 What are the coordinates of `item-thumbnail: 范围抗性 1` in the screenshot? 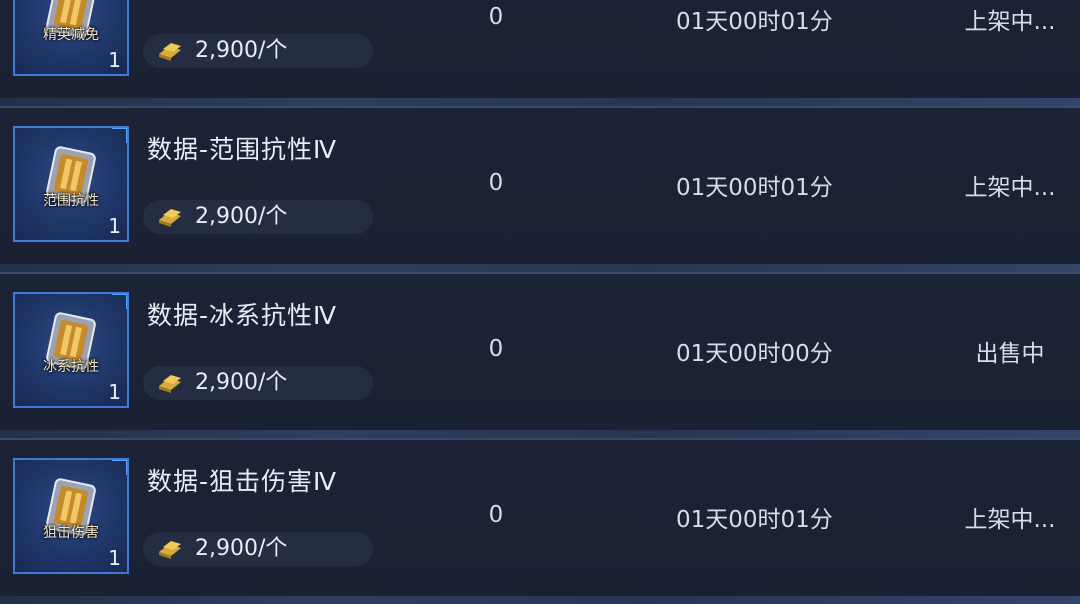 It's located at (71, 184).